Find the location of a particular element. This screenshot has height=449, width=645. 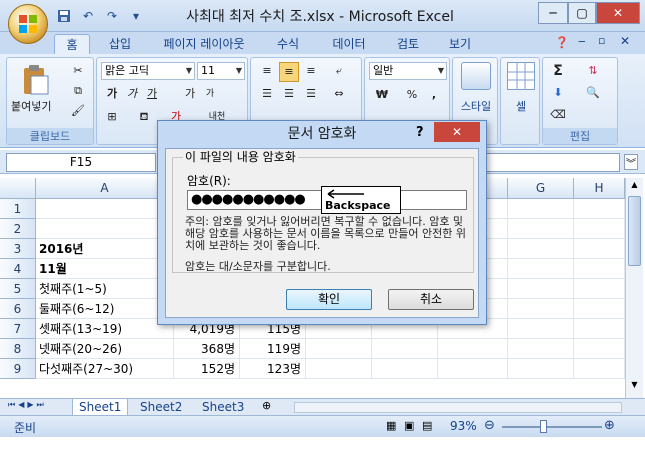

ribbon-restore-icon: ▫ is located at coordinates (601, 40).